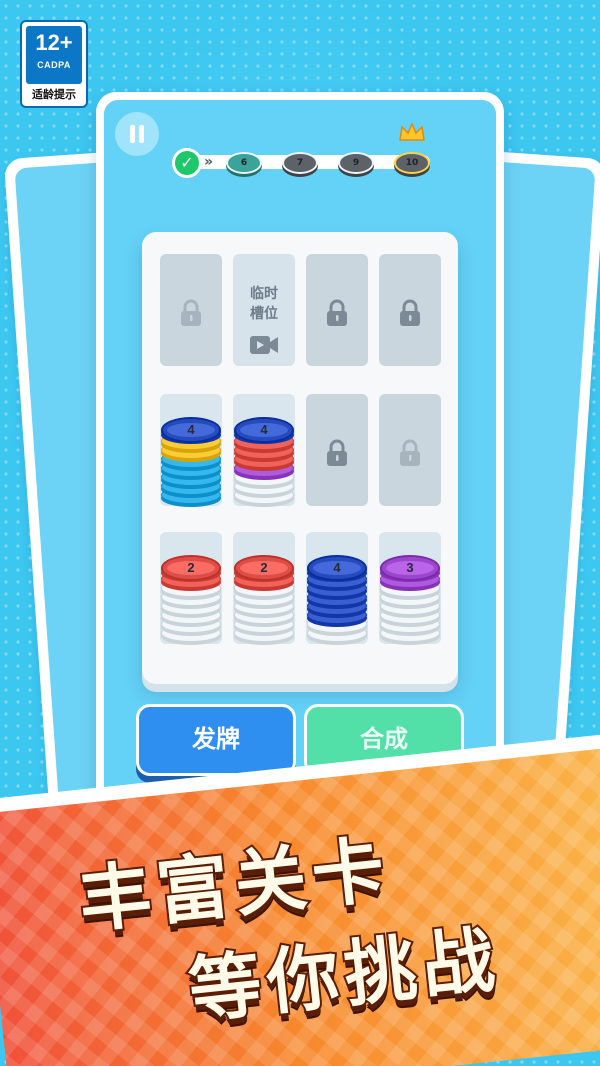 Image resolution: width=600 pixels, height=1066 pixels. What do you see at coordinates (137, 134) in the screenshot?
I see `pause-button` at bounding box center [137, 134].